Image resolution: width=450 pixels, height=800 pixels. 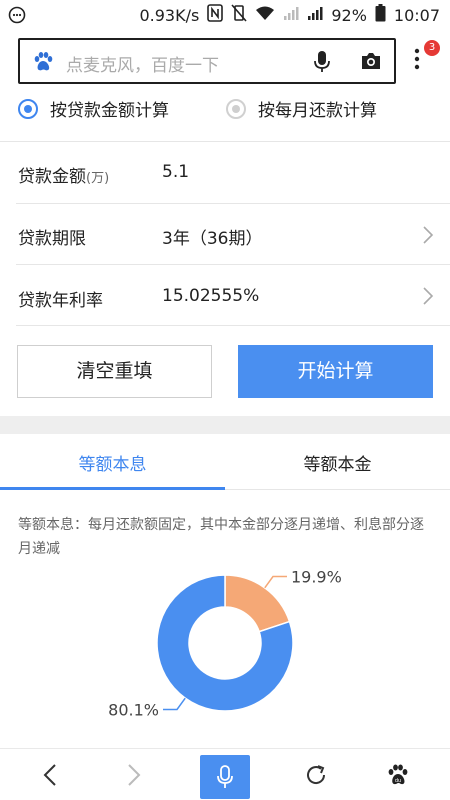 What do you see at coordinates (322, 64) in the screenshot?
I see `voice-search-icon` at bounding box center [322, 64].